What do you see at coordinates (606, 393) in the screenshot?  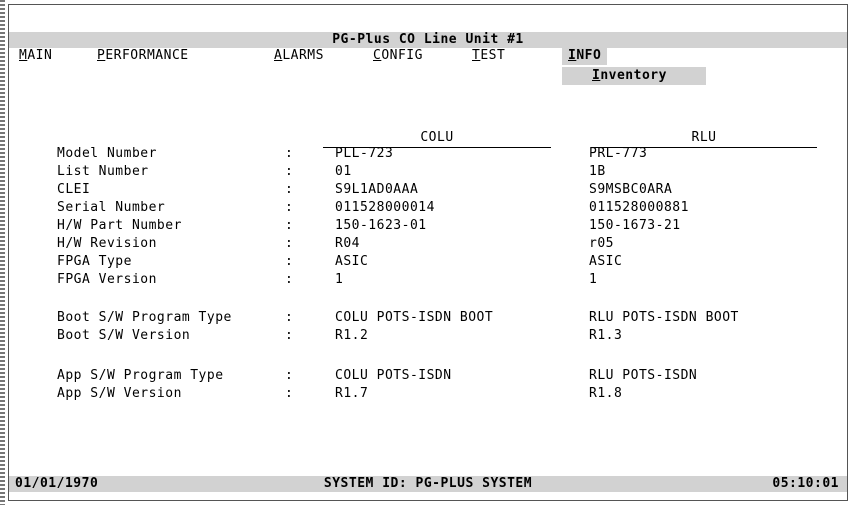 I see `rlu-value: R1.8` at bounding box center [606, 393].